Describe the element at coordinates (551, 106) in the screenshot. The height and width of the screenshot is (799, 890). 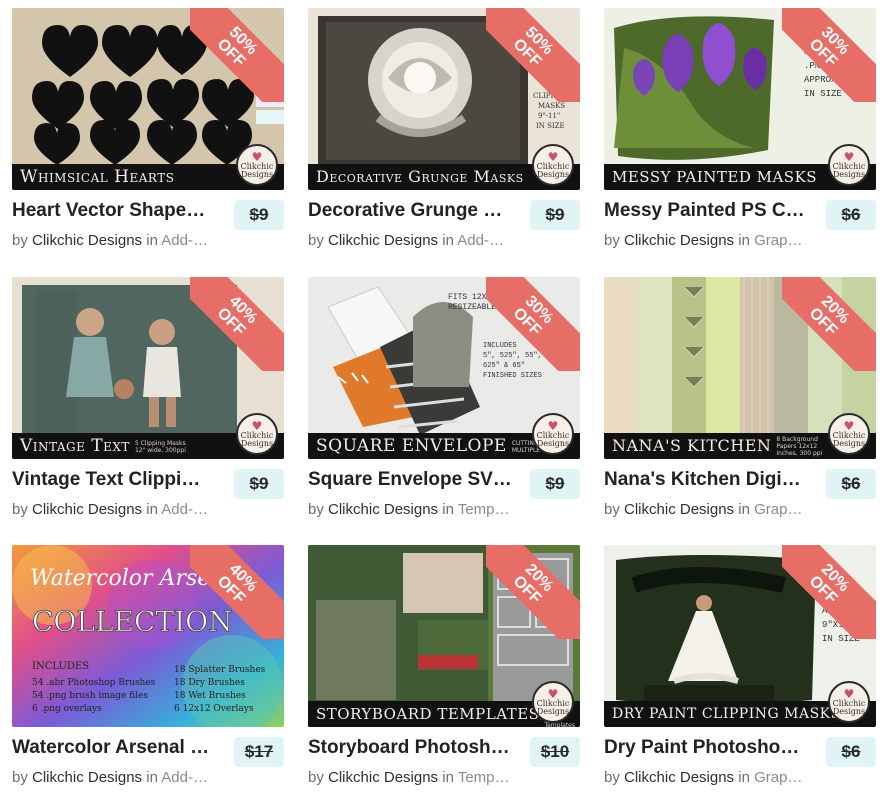
I see `svg-text: MASKS` at that location.